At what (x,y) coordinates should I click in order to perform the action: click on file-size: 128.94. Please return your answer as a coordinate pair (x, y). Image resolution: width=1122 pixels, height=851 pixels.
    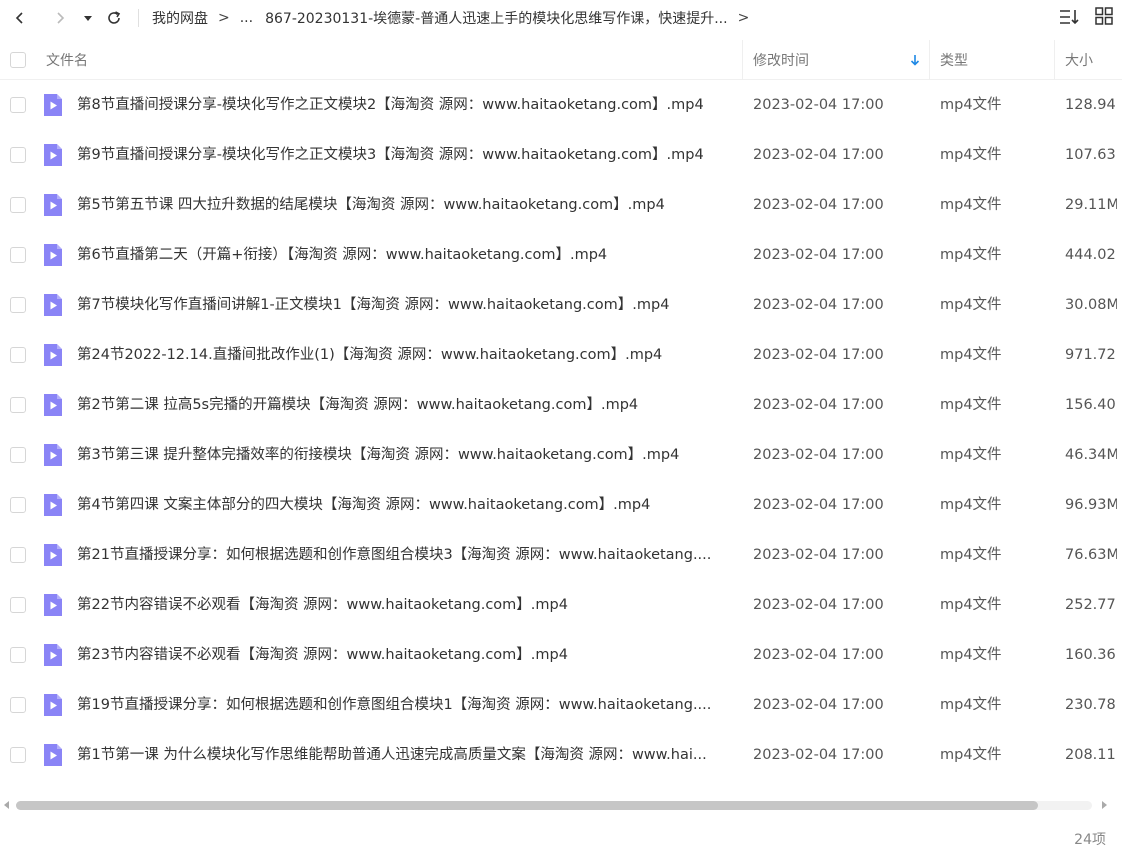
    Looking at the image, I should click on (1090, 105).